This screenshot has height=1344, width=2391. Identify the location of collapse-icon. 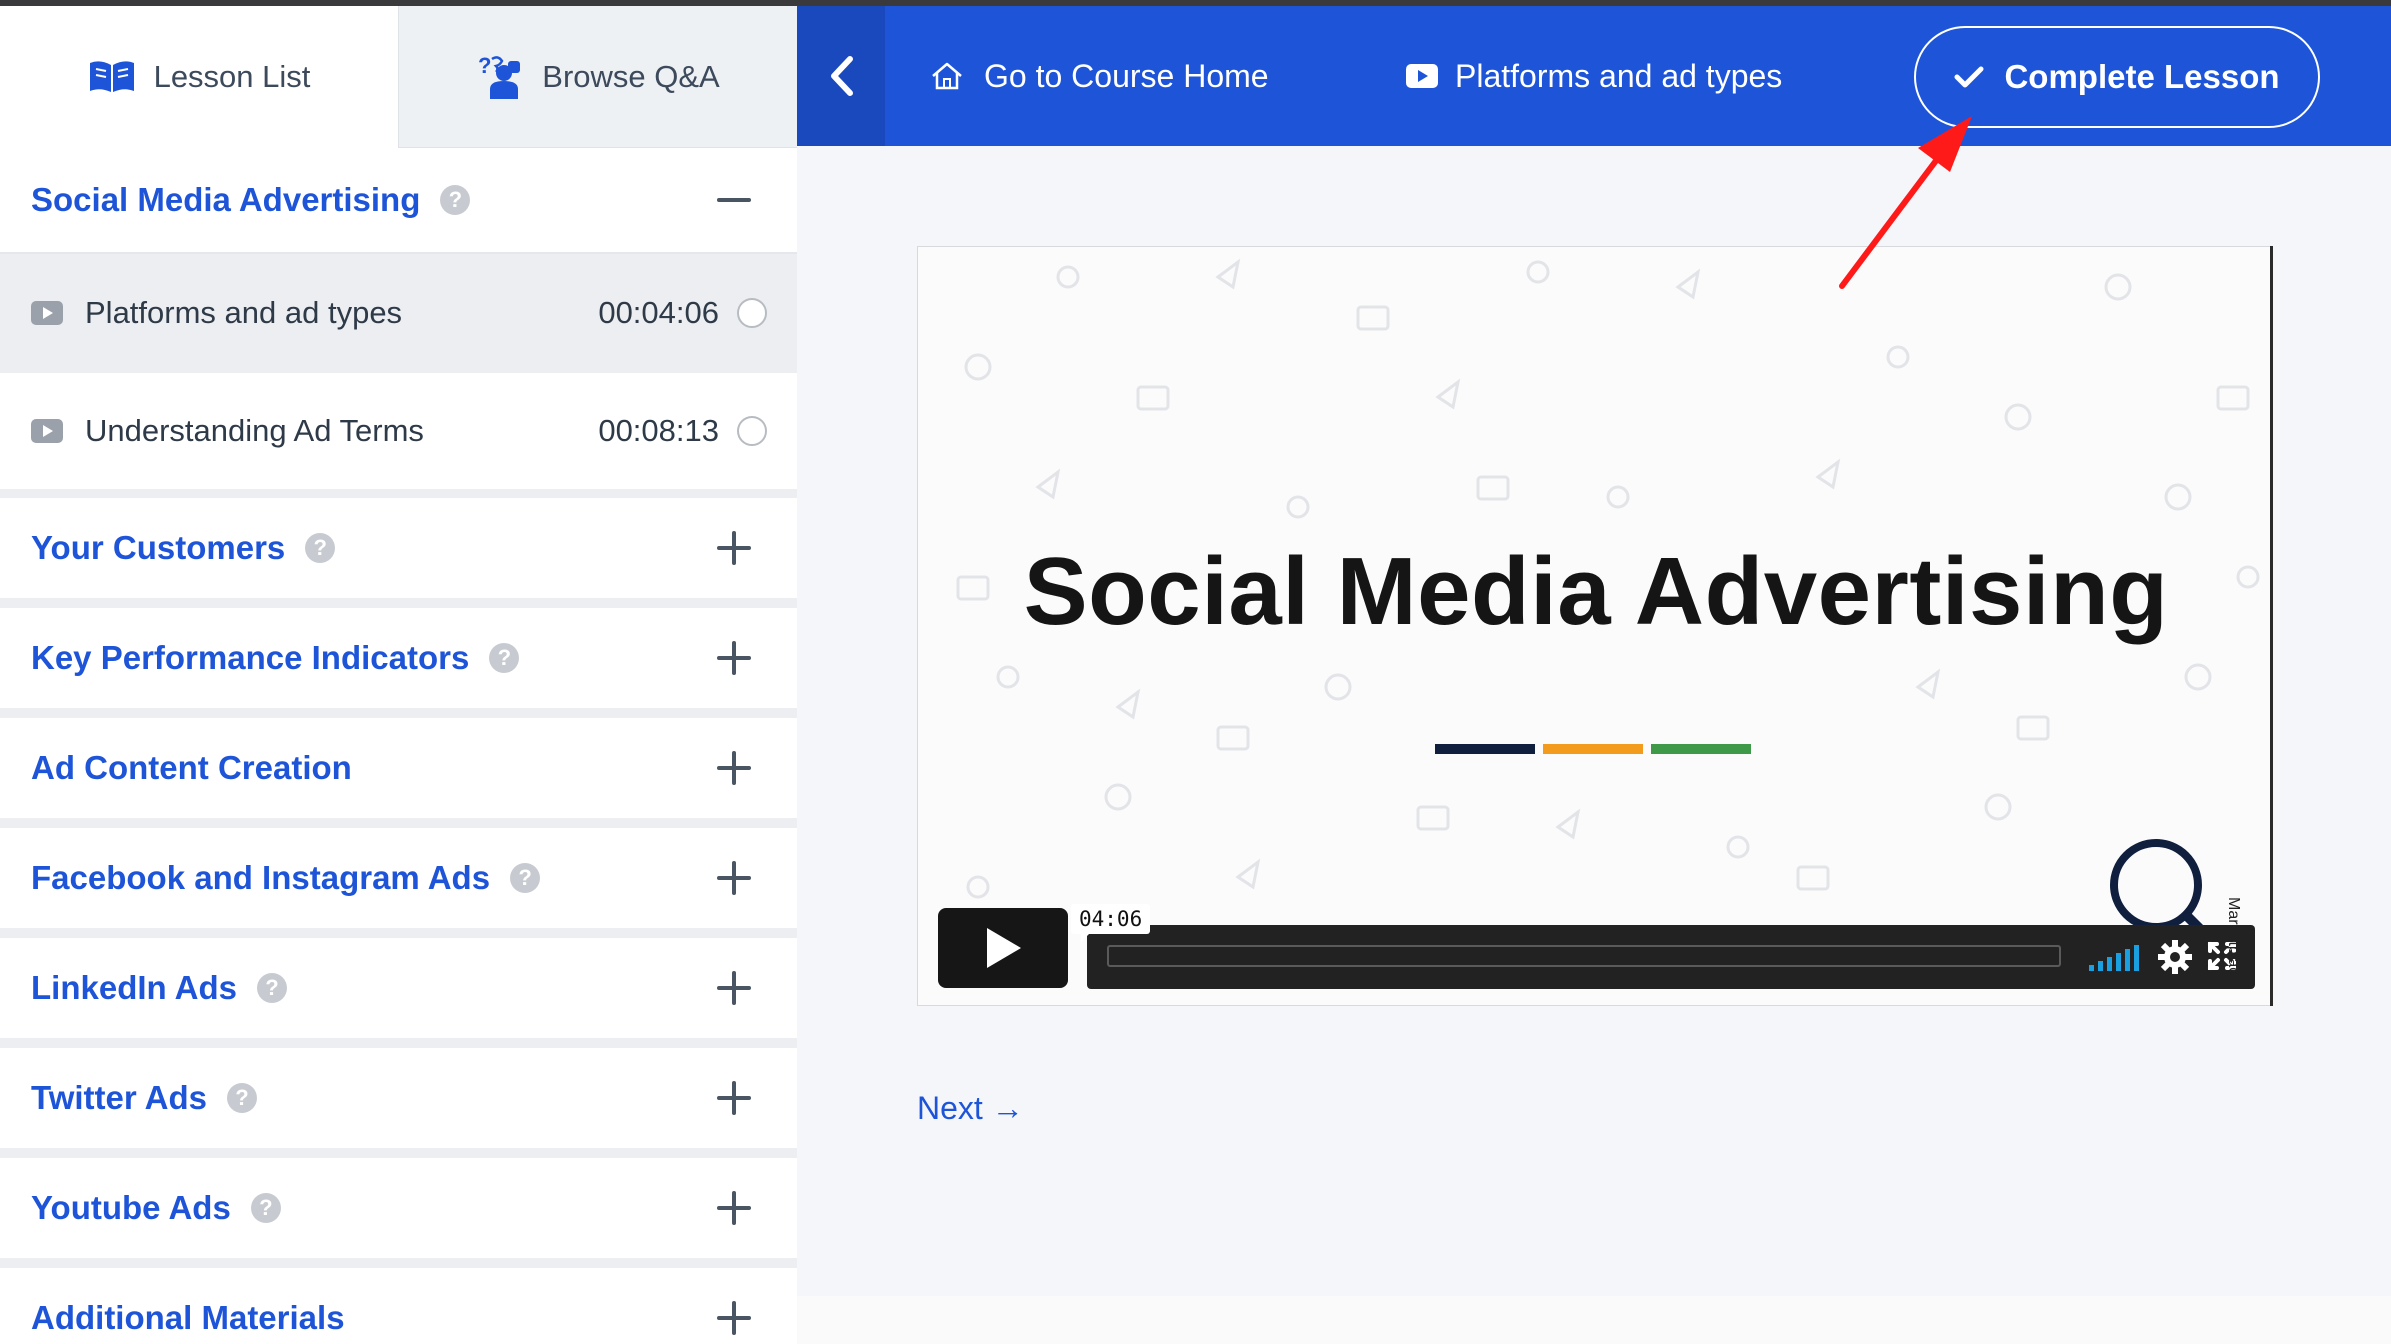
(734, 200).